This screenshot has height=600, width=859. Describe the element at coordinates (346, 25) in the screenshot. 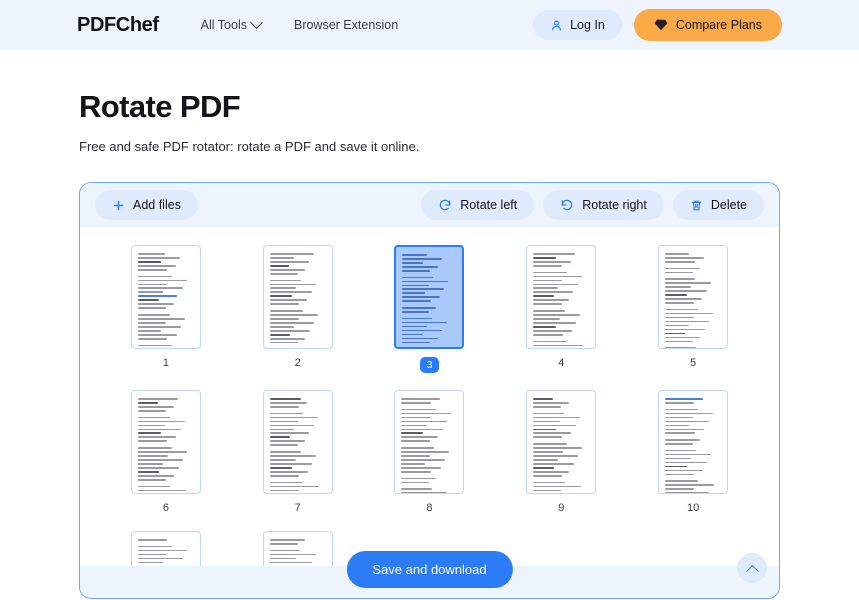

I see `nav-item-browser-extension: Browser Extension` at that location.